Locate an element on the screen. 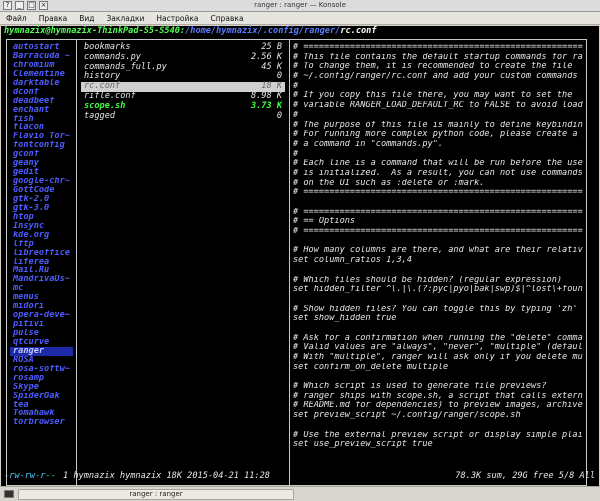 The image size is (600, 501). parent-dir-item: libreoffice is located at coordinates (41, 253).